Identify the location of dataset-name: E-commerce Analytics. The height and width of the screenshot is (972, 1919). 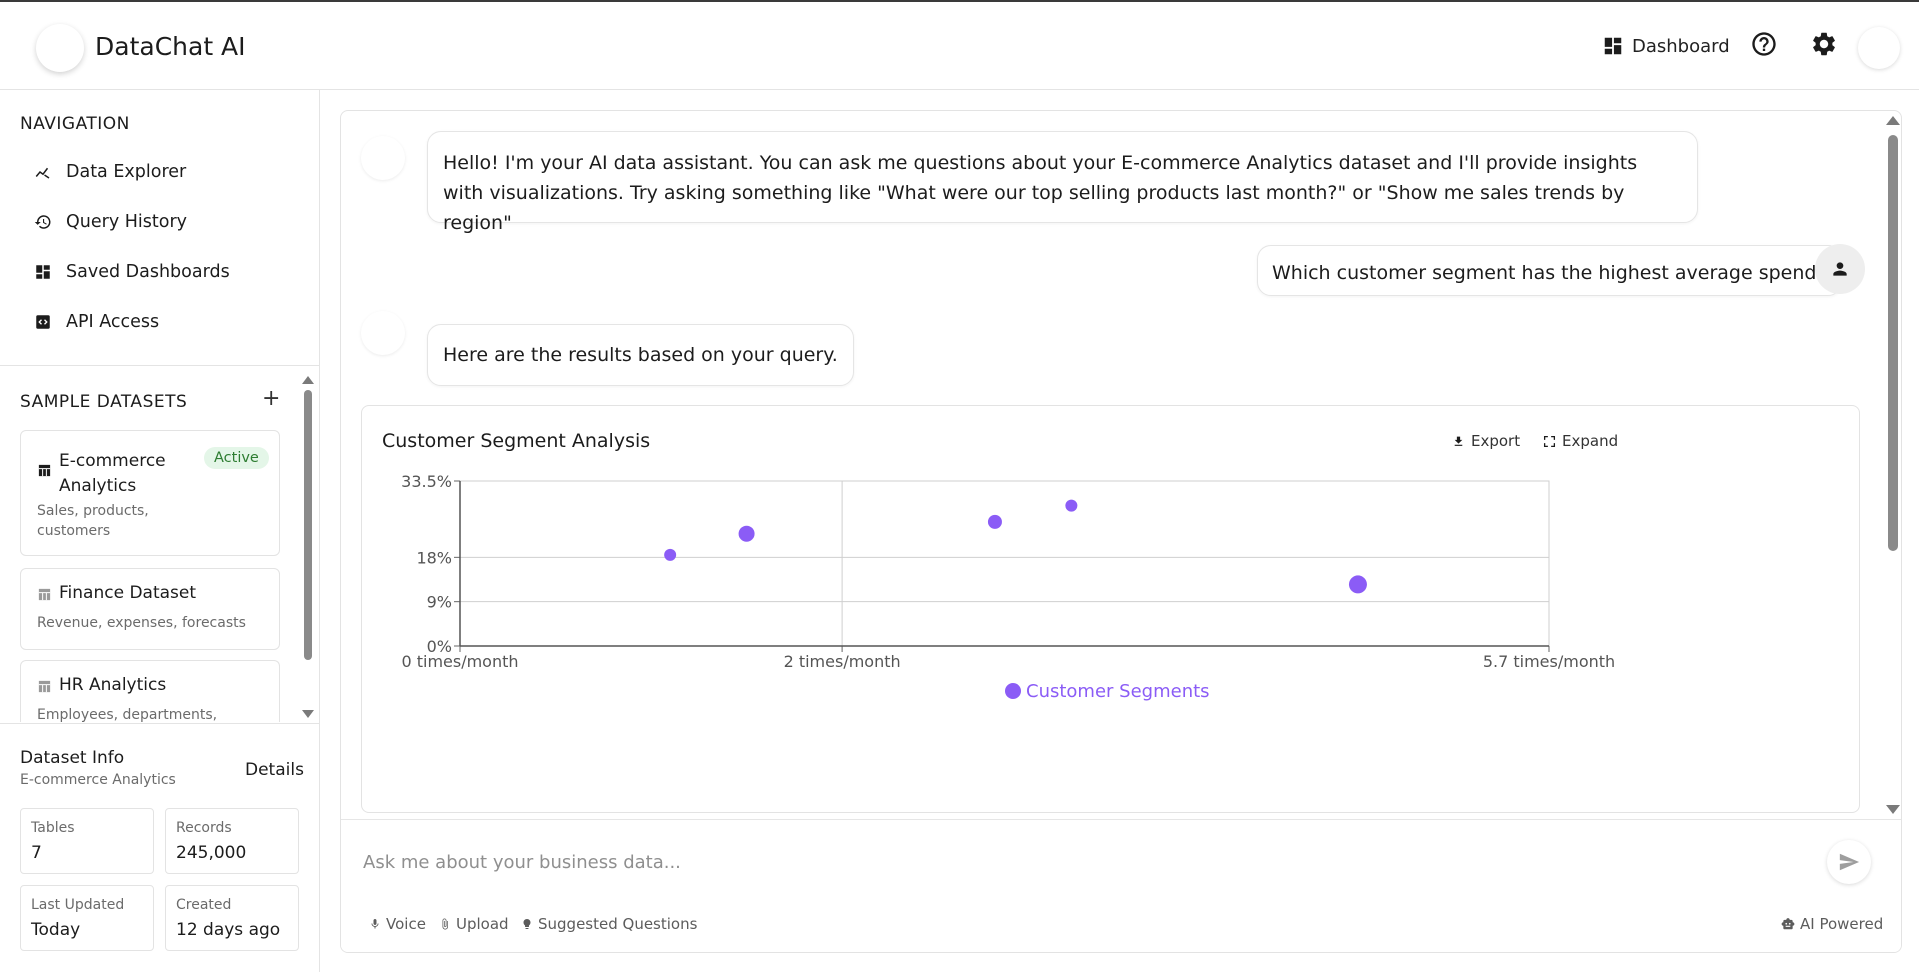
(112, 473).